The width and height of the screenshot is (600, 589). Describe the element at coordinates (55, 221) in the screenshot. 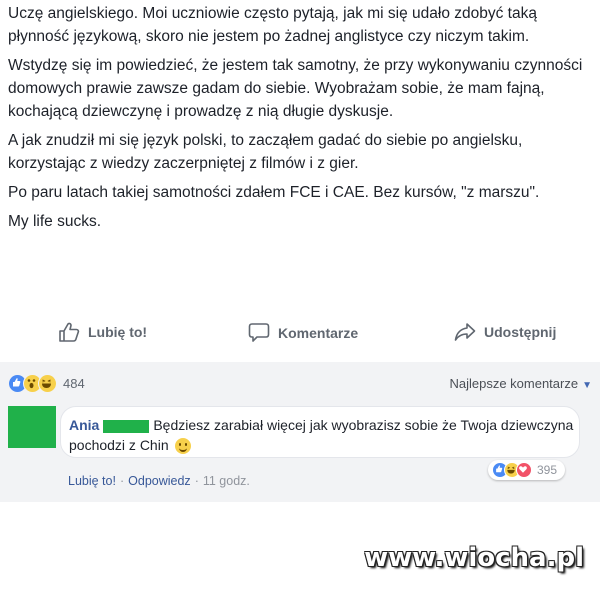

I see `post-paragraph: My life sucks.` at that location.